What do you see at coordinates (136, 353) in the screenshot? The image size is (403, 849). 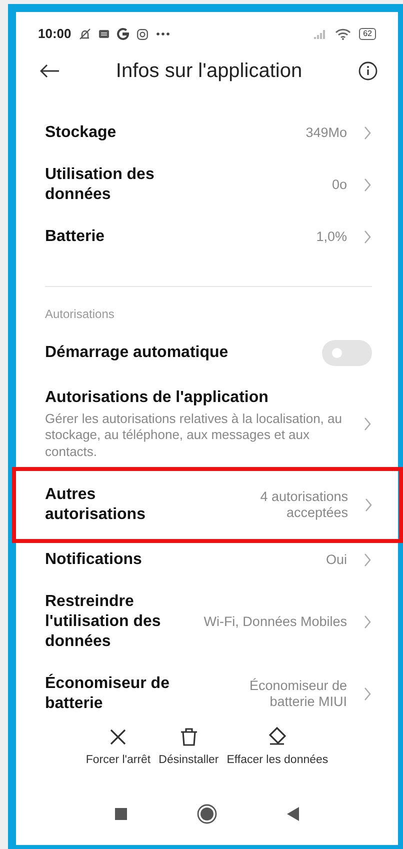 I see `row-label: Démarrage automatique` at bounding box center [136, 353].